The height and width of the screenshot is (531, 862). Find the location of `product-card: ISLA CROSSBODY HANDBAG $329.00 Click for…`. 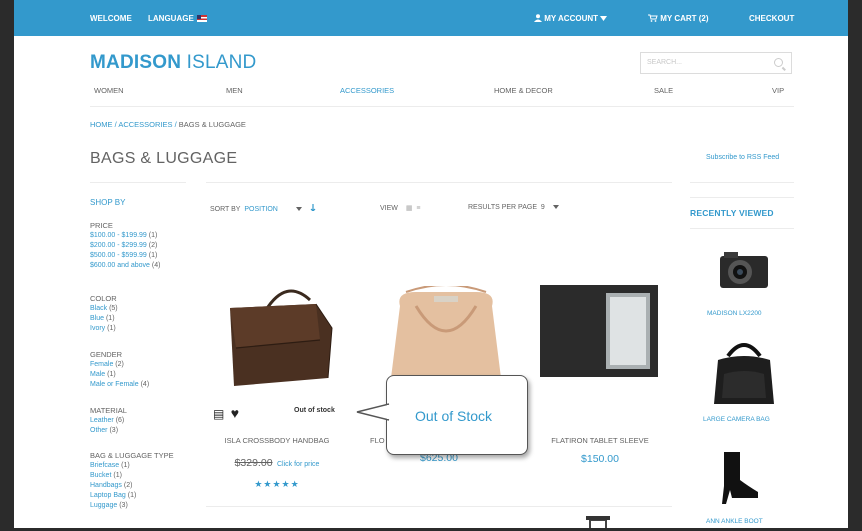

product-card: ISLA CROSSBODY HANDBAG $329.00 Click for… is located at coordinates (277, 463).